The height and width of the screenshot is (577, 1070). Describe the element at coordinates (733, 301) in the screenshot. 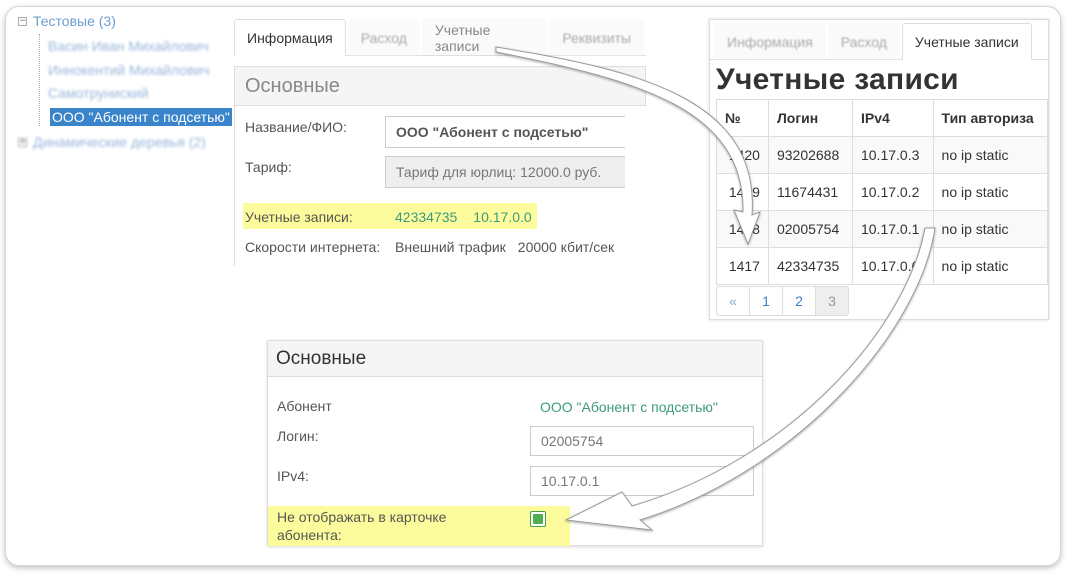

I see `first-page-icon: «` at that location.